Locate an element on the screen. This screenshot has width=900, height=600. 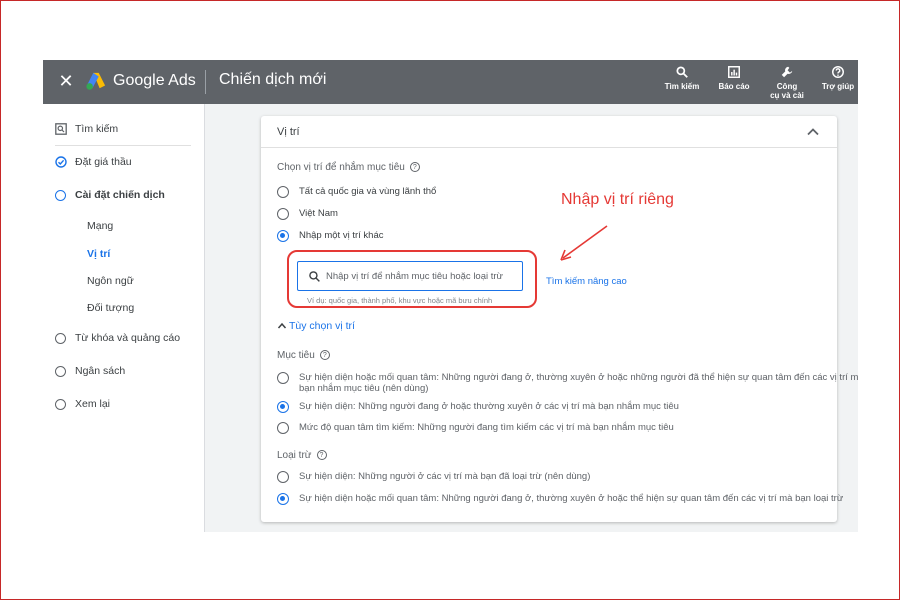
choose-location-label: Chọn vị trí để nhắm mục tiêu? is located at coordinates (348, 167).